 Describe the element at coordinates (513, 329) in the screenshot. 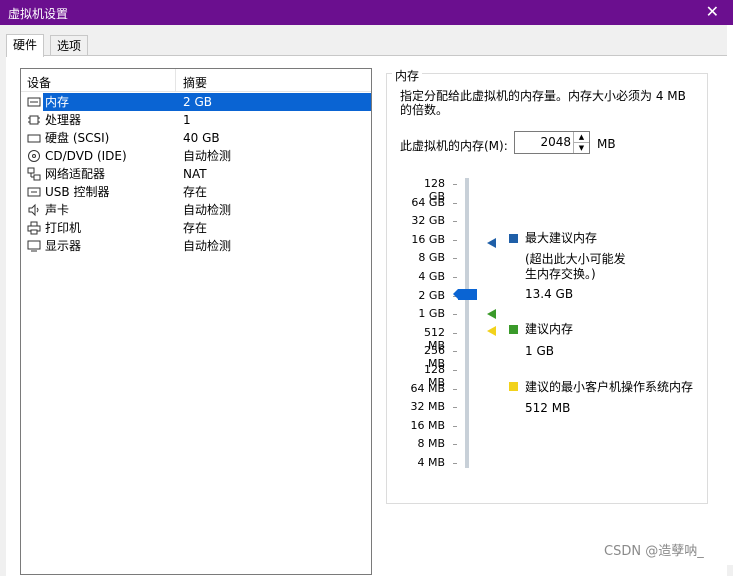

I see `recommended-swatch` at that location.